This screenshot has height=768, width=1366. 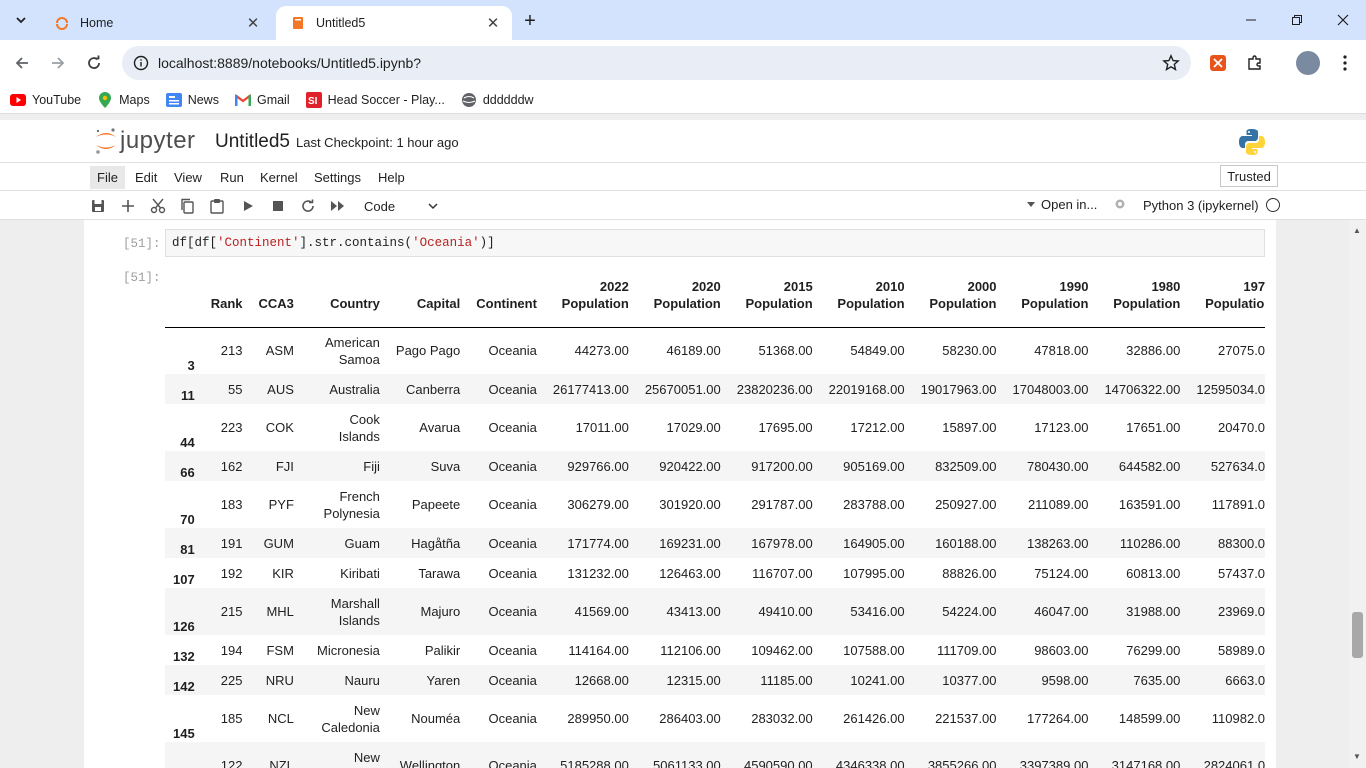 What do you see at coordinates (391, 177) in the screenshot?
I see `menu-help: Help` at bounding box center [391, 177].